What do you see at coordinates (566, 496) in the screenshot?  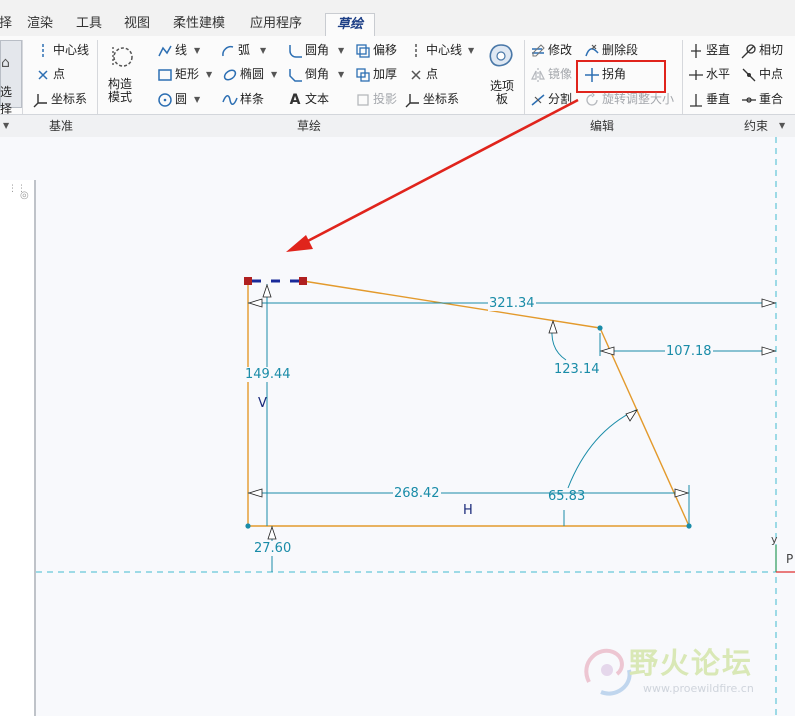 I see `dimension-angle-bottom: 65.83` at bounding box center [566, 496].